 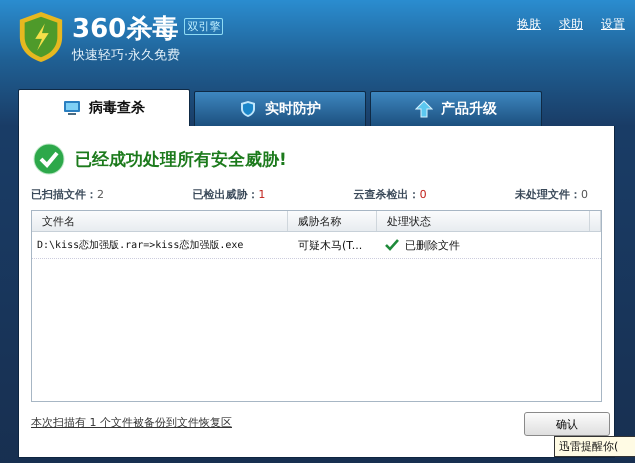 I want to click on tooltip: 迅雷提醒你(, so click(x=594, y=446).